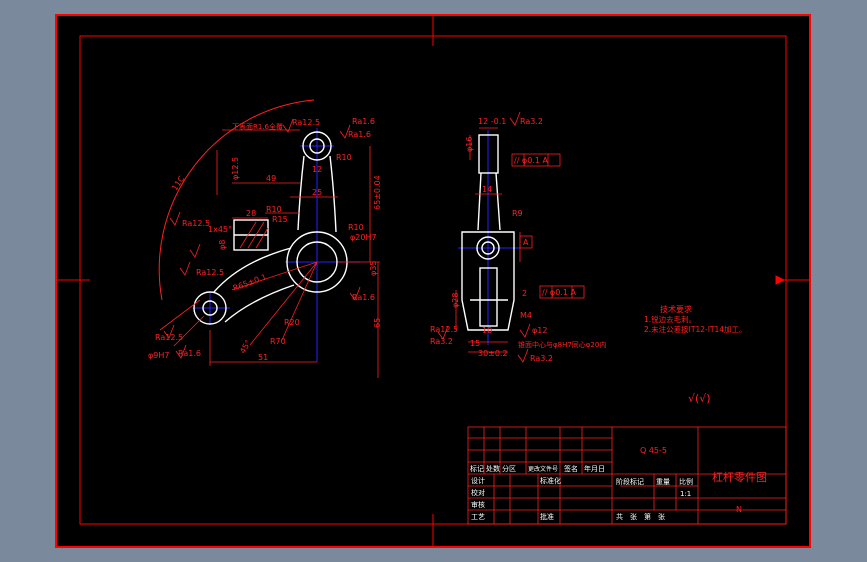  What do you see at coordinates (699, 398) in the screenshot?
I see `general-roughness-symbol: √(√)` at bounding box center [699, 398].